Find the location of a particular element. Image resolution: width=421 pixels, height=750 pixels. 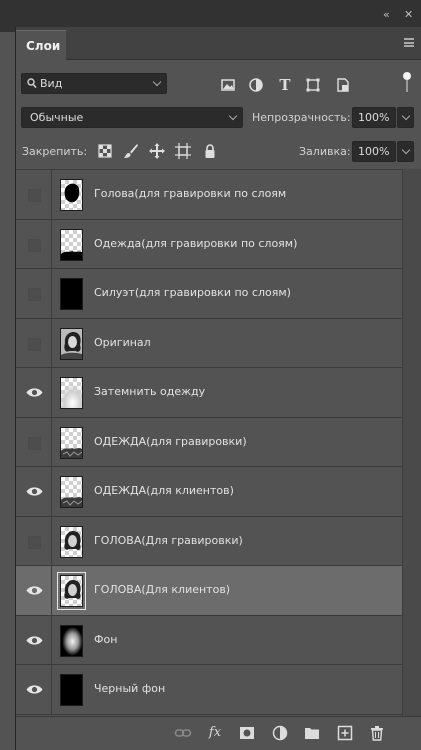

layer-row: Фон is located at coordinates (209, 640).